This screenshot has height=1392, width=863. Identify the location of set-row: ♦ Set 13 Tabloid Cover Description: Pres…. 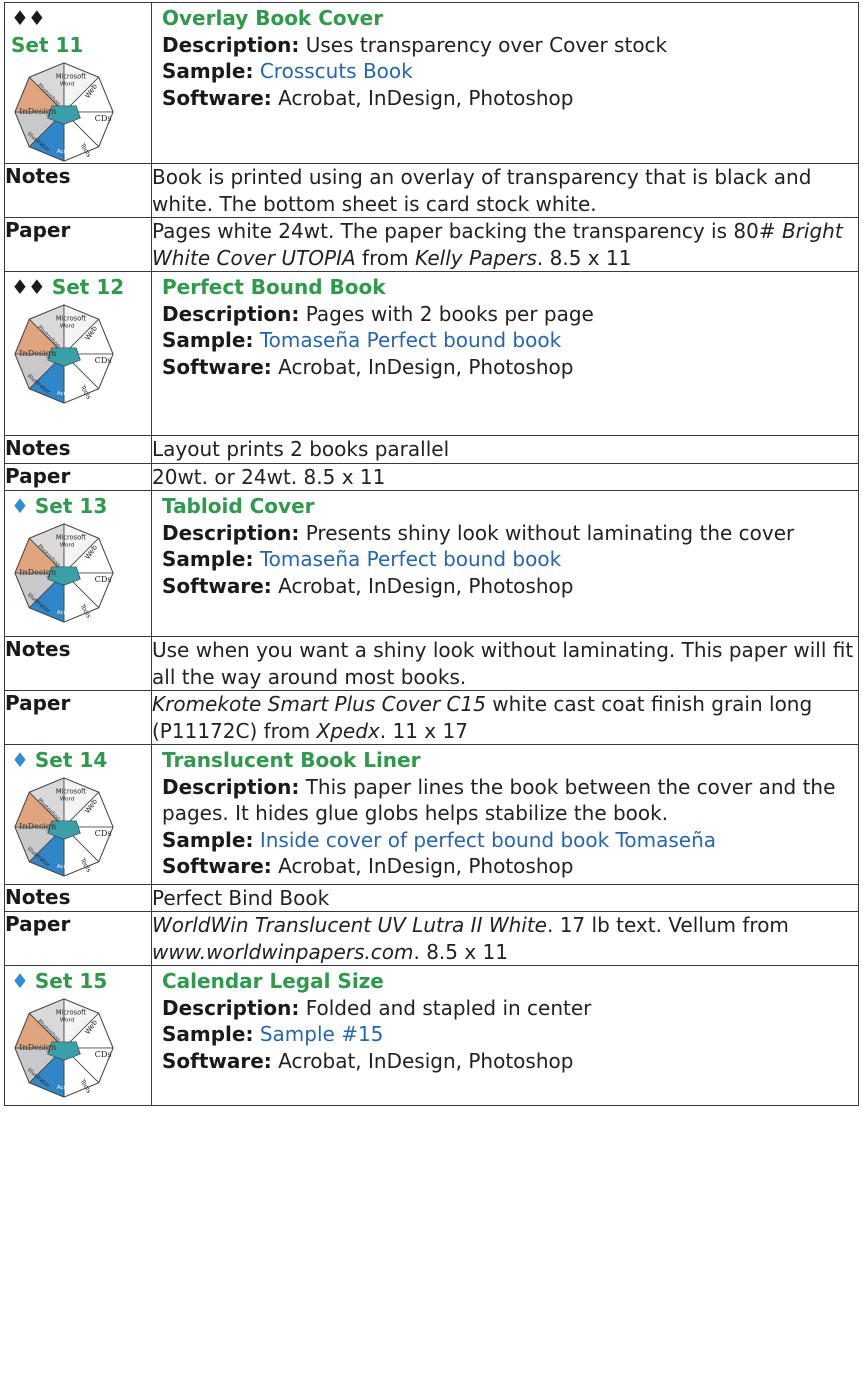
(431, 563).